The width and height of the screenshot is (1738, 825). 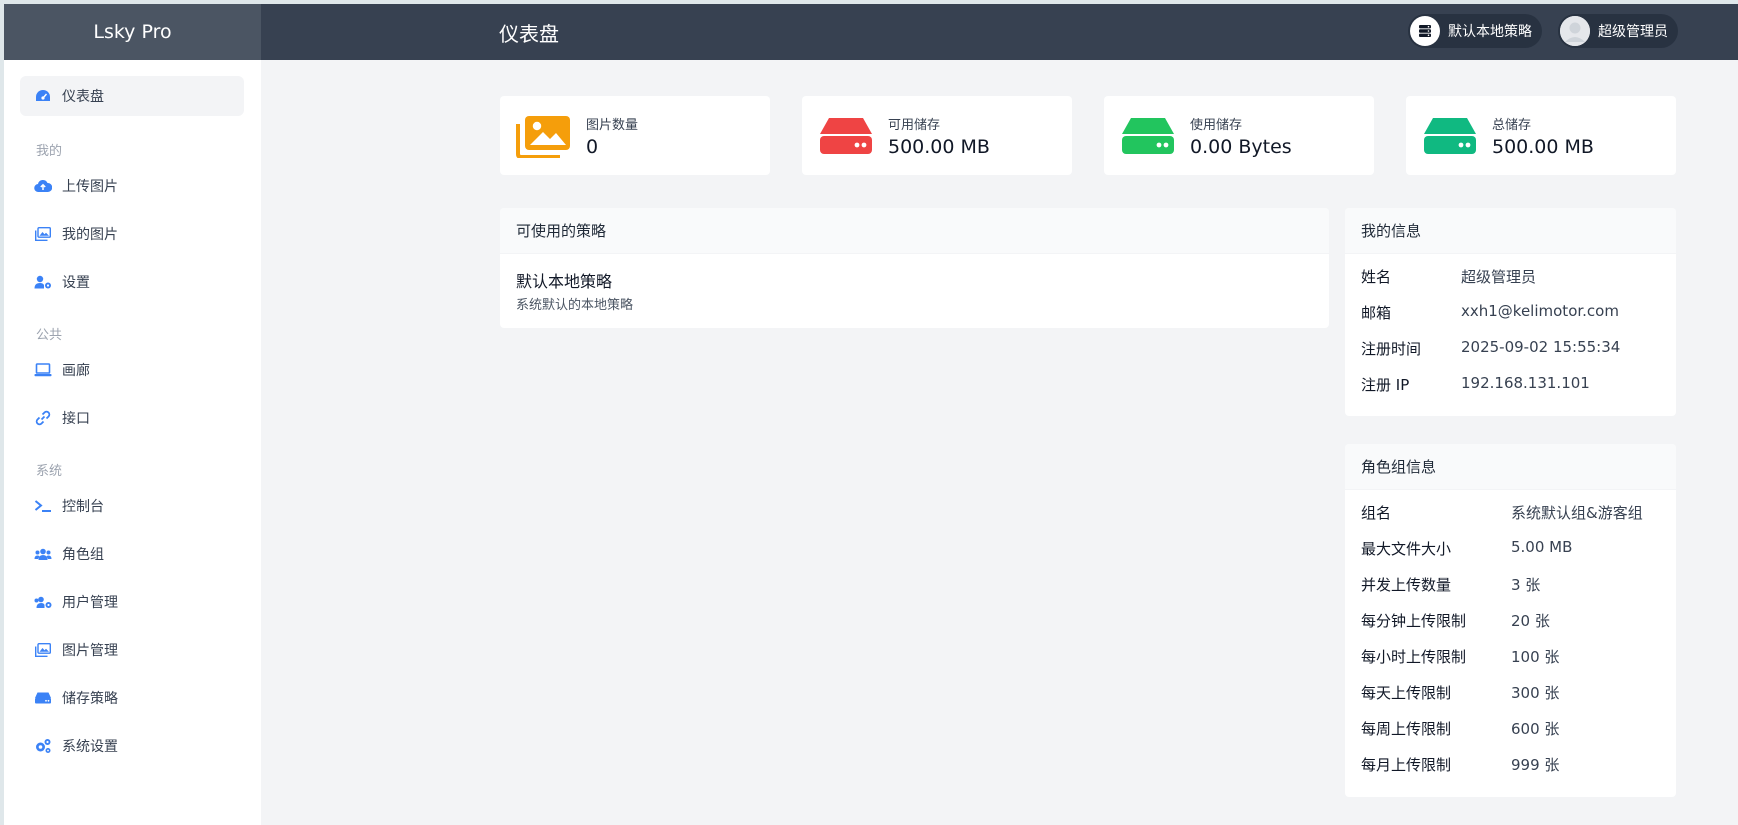 I want to click on sidebar-group-mine: 我的, so click(x=49, y=151).